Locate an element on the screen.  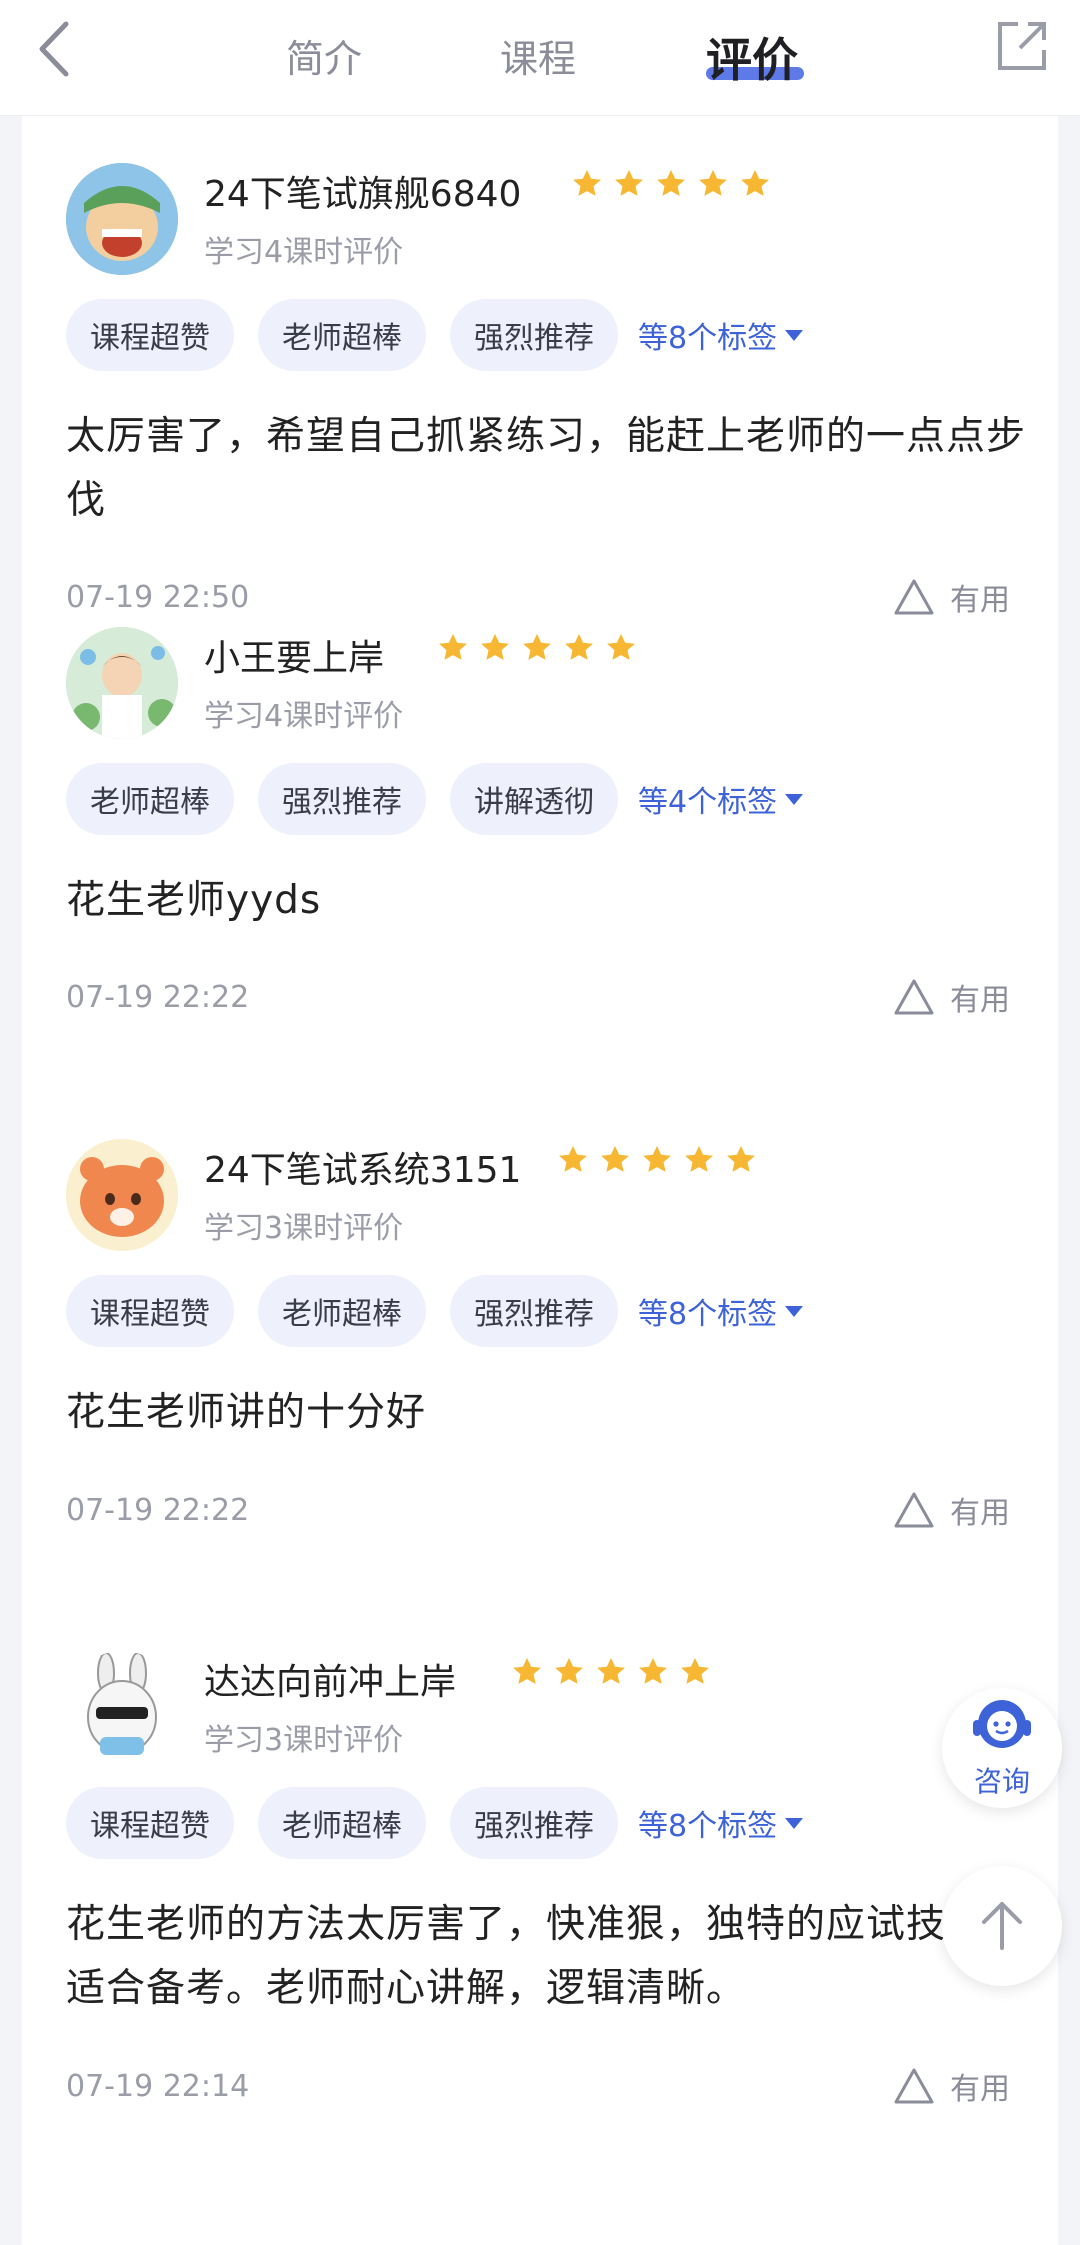
customer-service-icon is located at coordinates (1002, 1724).